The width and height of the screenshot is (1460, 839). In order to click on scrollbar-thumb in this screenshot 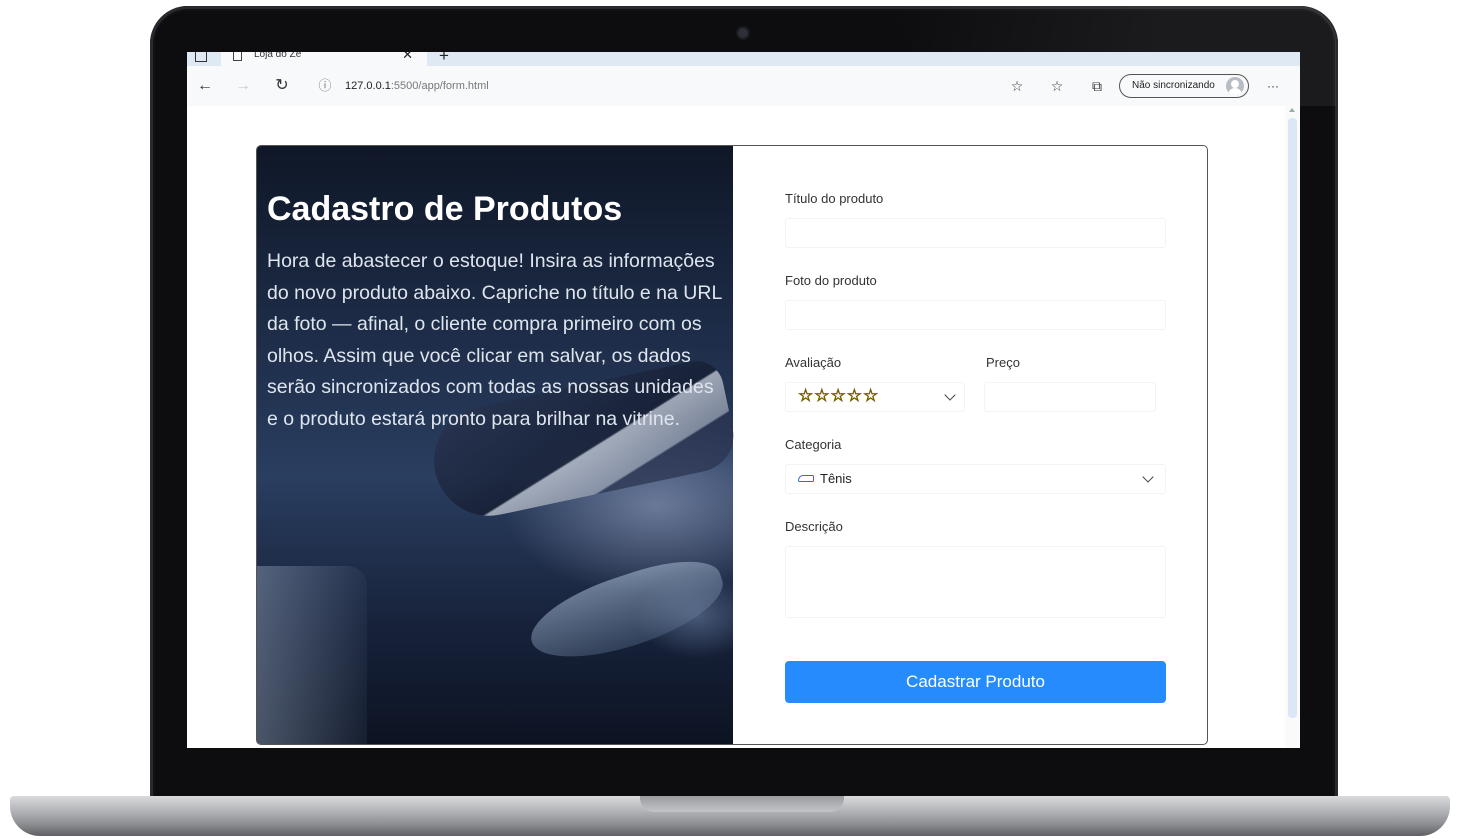, I will do `click(1292, 418)`.